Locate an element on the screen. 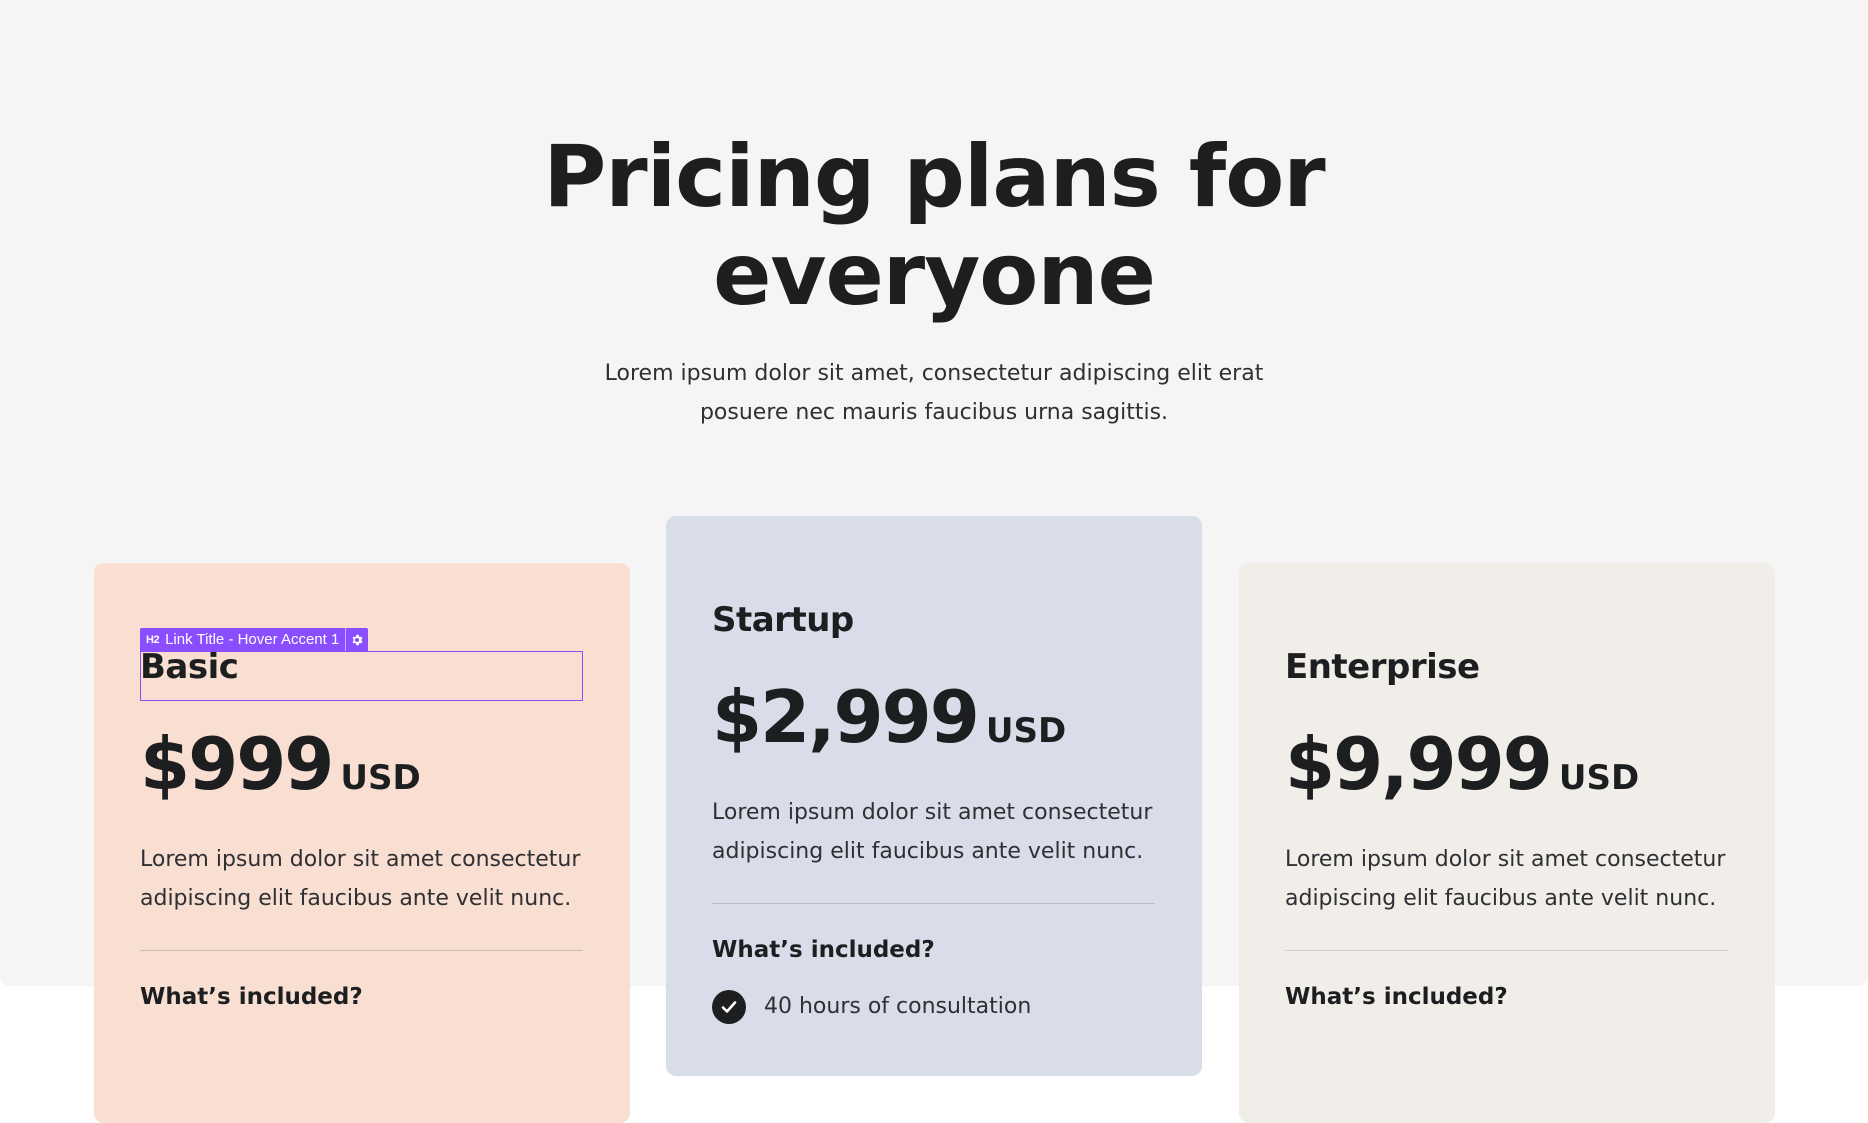 The width and height of the screenshot is (1868, 1123). element-class-label: Link Title - Hover Accent 1 is located at coordinates (252, 639).